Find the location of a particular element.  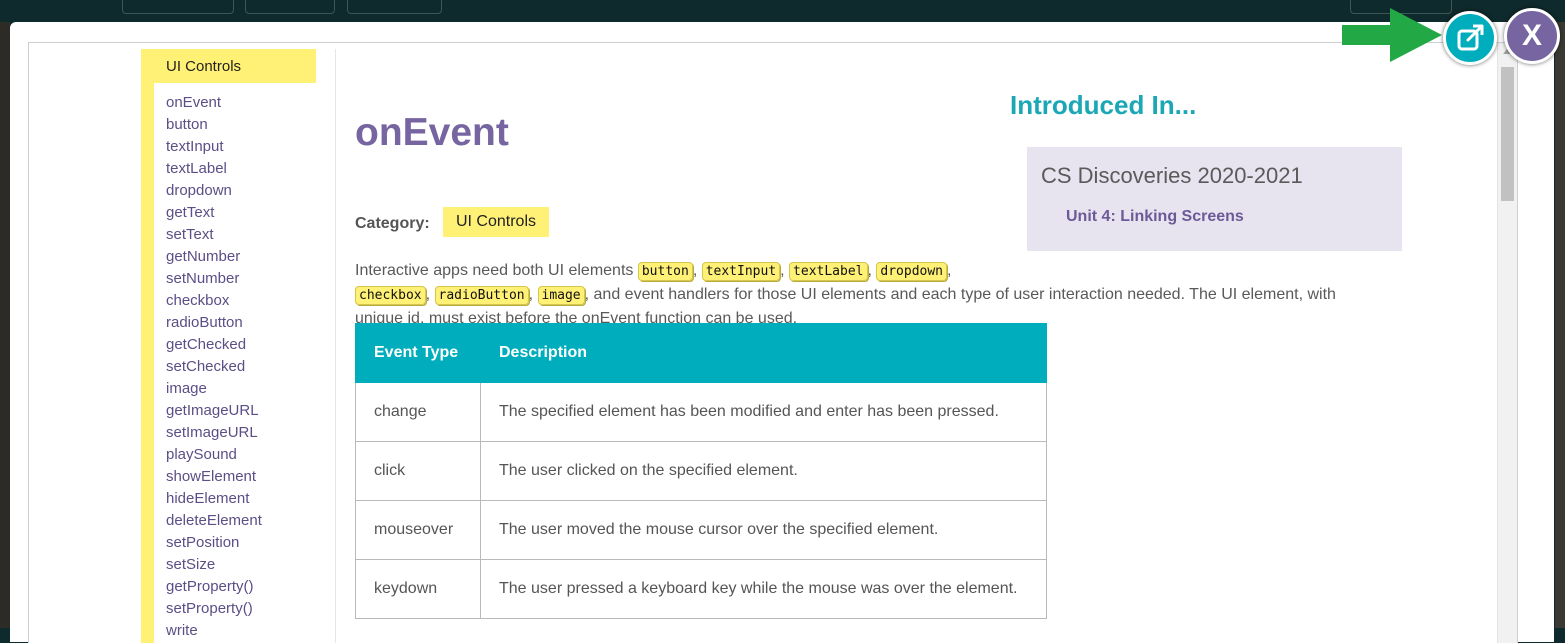

page-title: onEvent is located at coordinates (432, 132).